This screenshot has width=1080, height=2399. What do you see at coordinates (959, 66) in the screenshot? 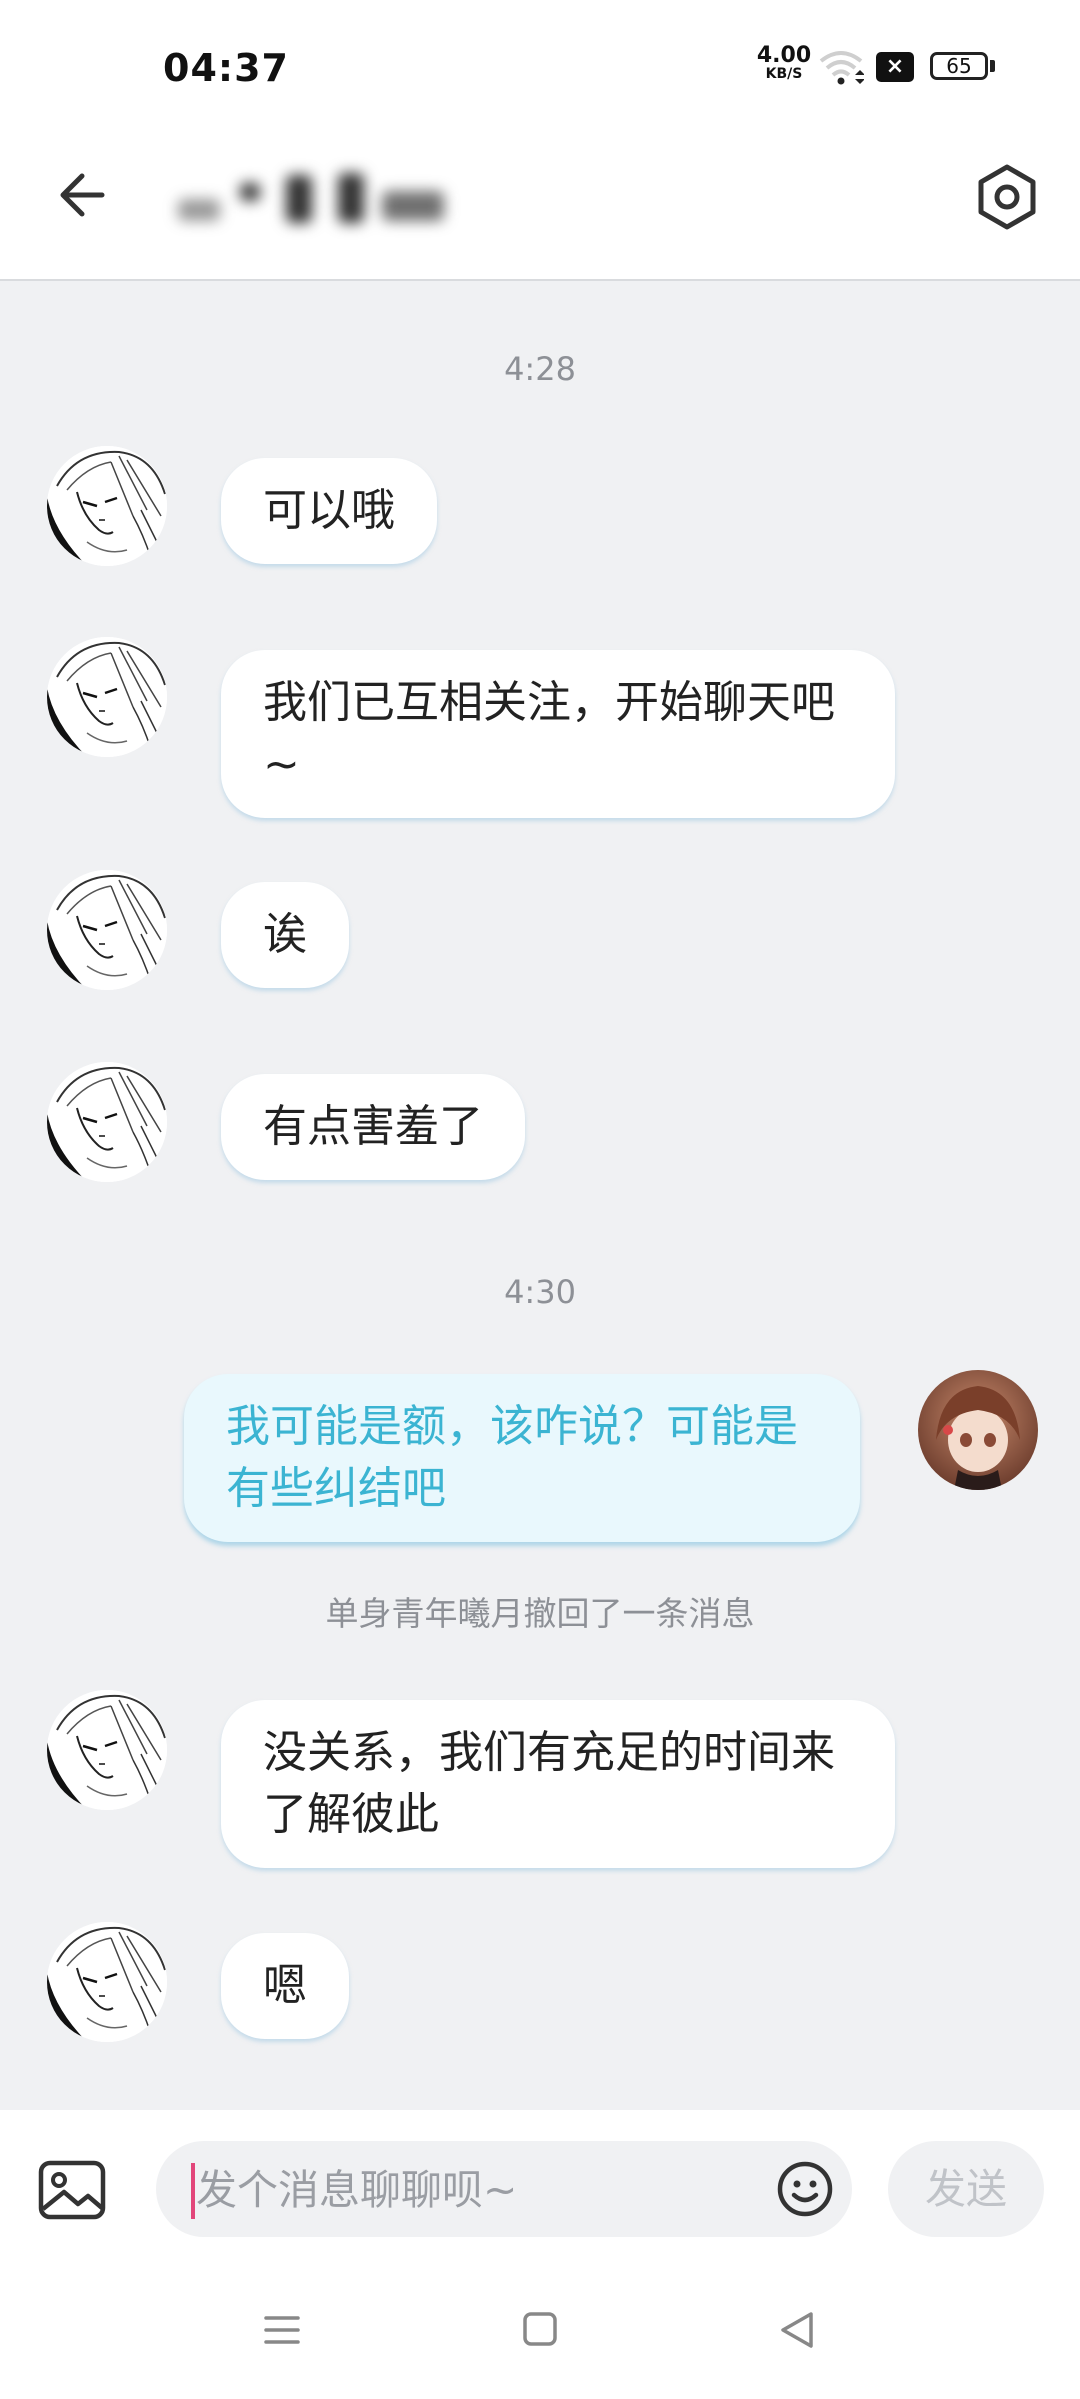
I see `battery-icon: 65` at bounding box center [959, 66].